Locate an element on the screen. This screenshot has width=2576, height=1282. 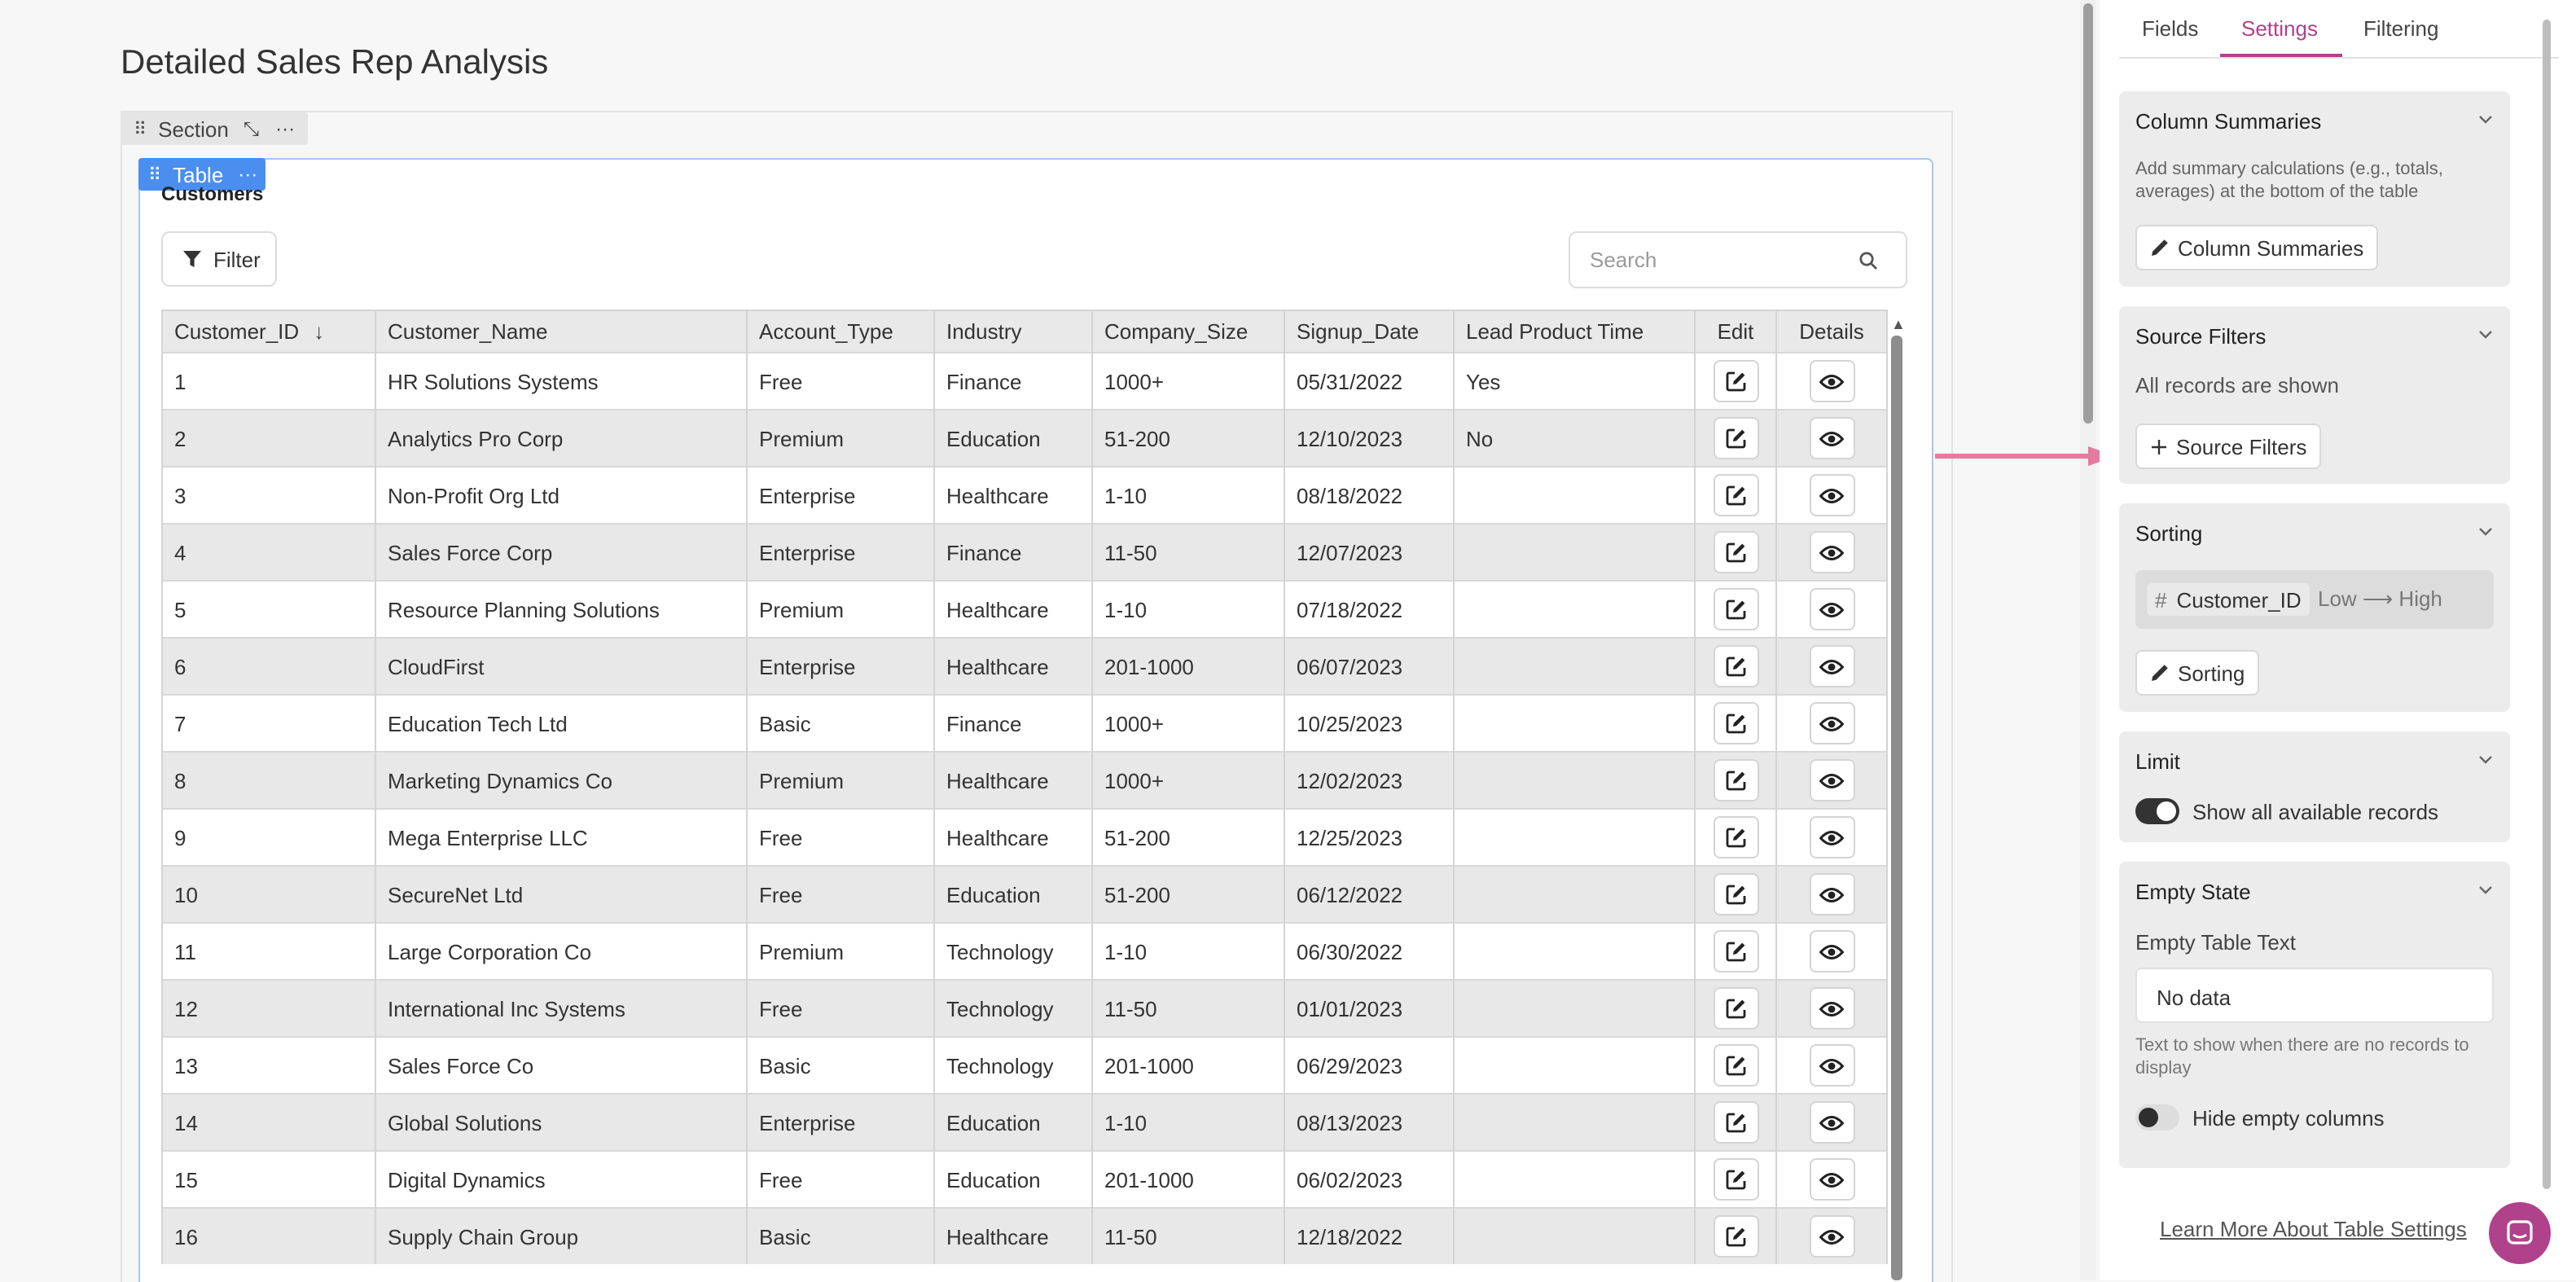
search-field is located at coordinates (1738, 260).